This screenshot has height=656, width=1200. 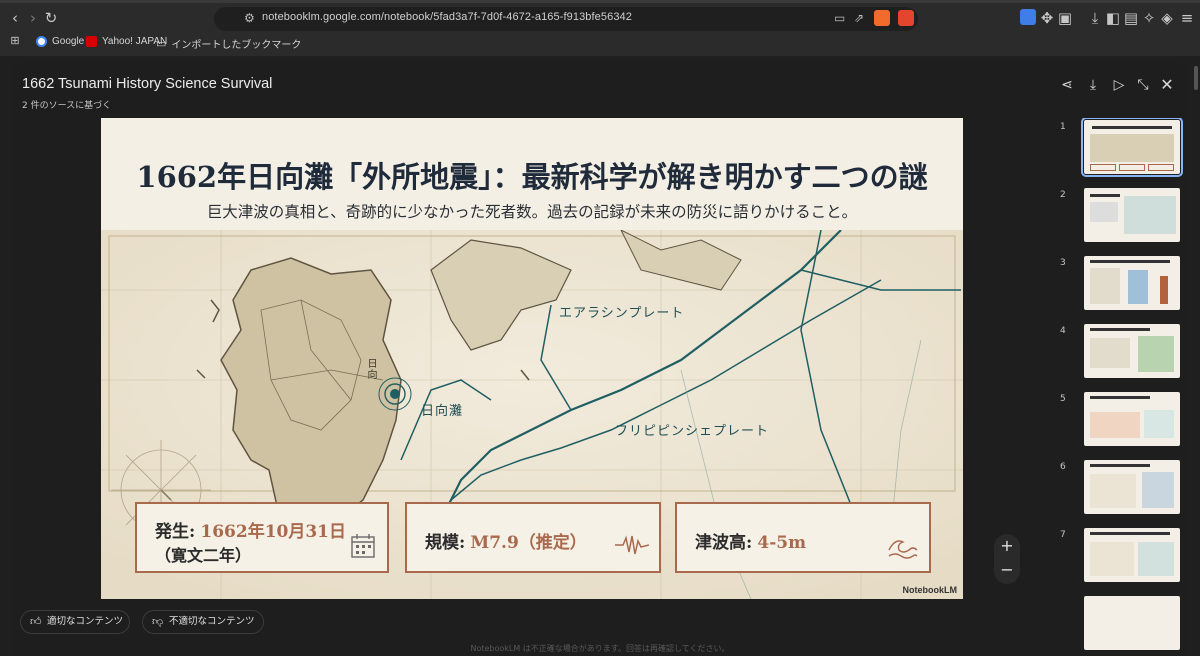 I want to click on dialog-subtitle: 2 件のソースに基づく, so click(x=67, y=106).